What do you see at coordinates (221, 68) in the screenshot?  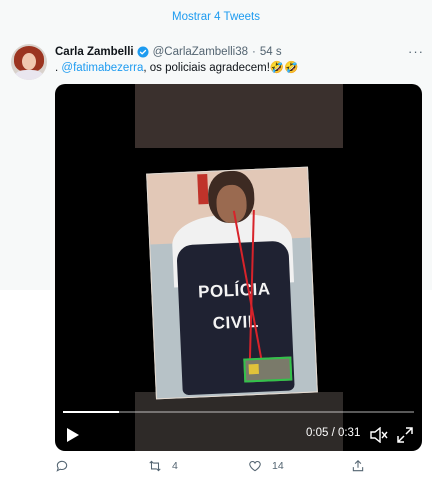 I see `text-body: , os policiais agradecem!🤣🤣` at bounding box center [221, 68].